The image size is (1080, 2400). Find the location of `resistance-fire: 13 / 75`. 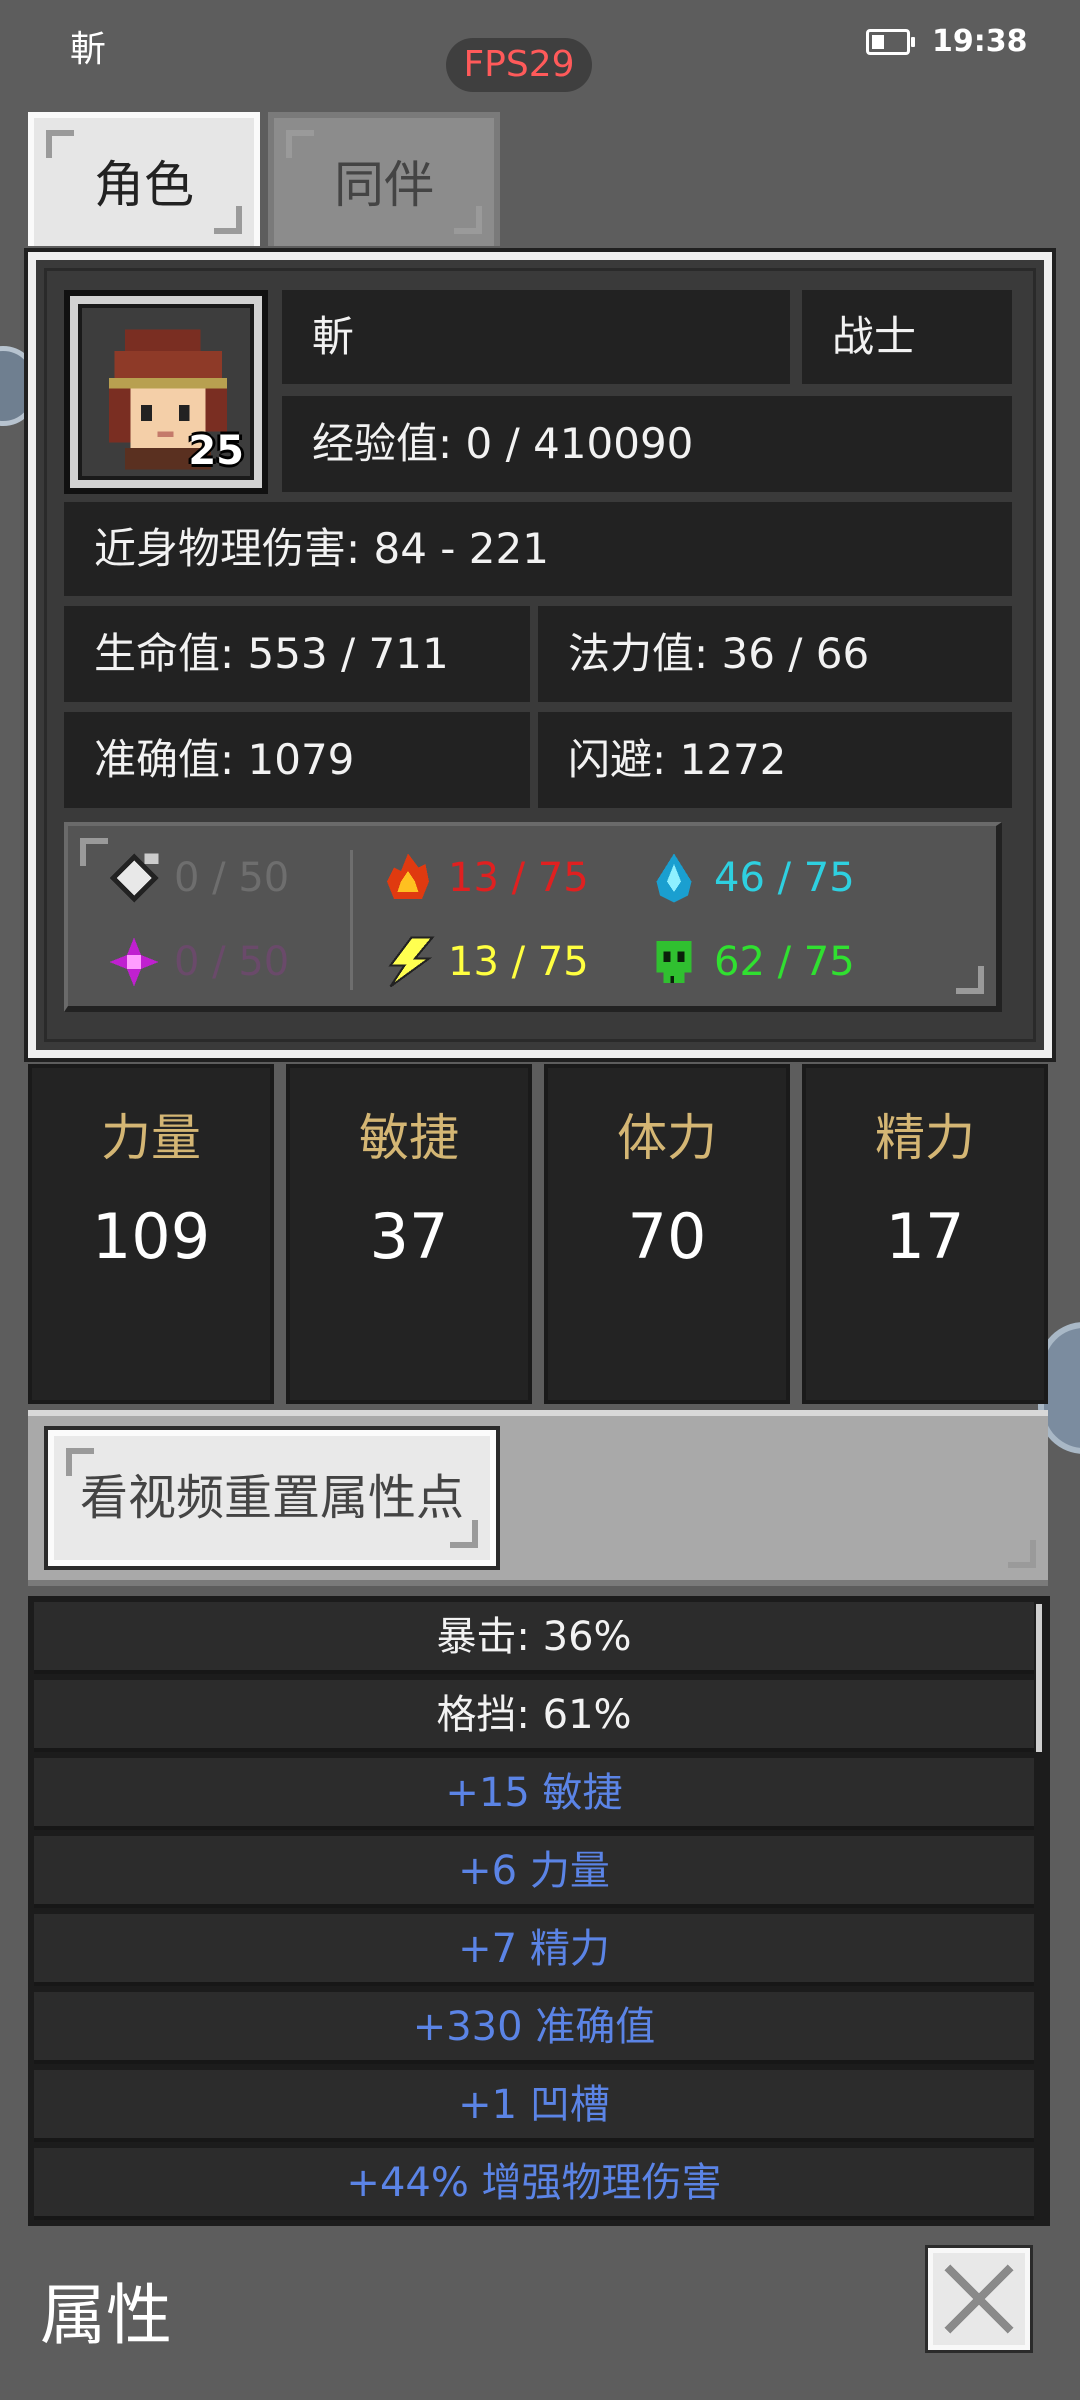

resistance-fire: 13 / 75 is located at coordinates (484, 878).